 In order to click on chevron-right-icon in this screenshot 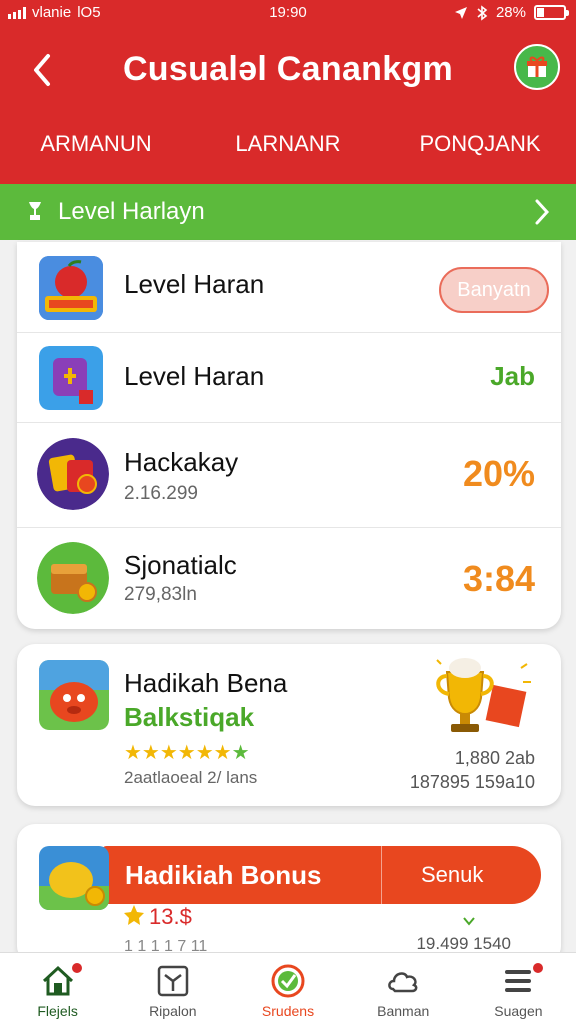, I will do `click(542, 212)`.